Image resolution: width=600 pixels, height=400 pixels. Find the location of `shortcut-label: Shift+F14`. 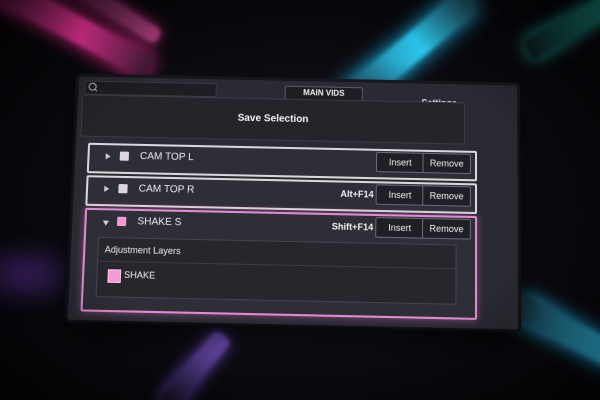

shortcut-label: Shift+F14 is located at coordinates (353, 227).